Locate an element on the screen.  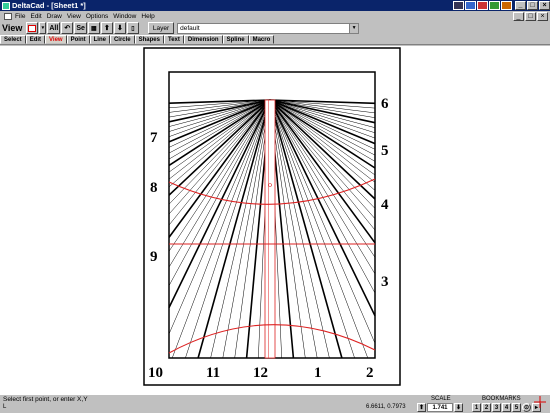
mdi-controls: _ □ × is located at coordinates (530, 16).